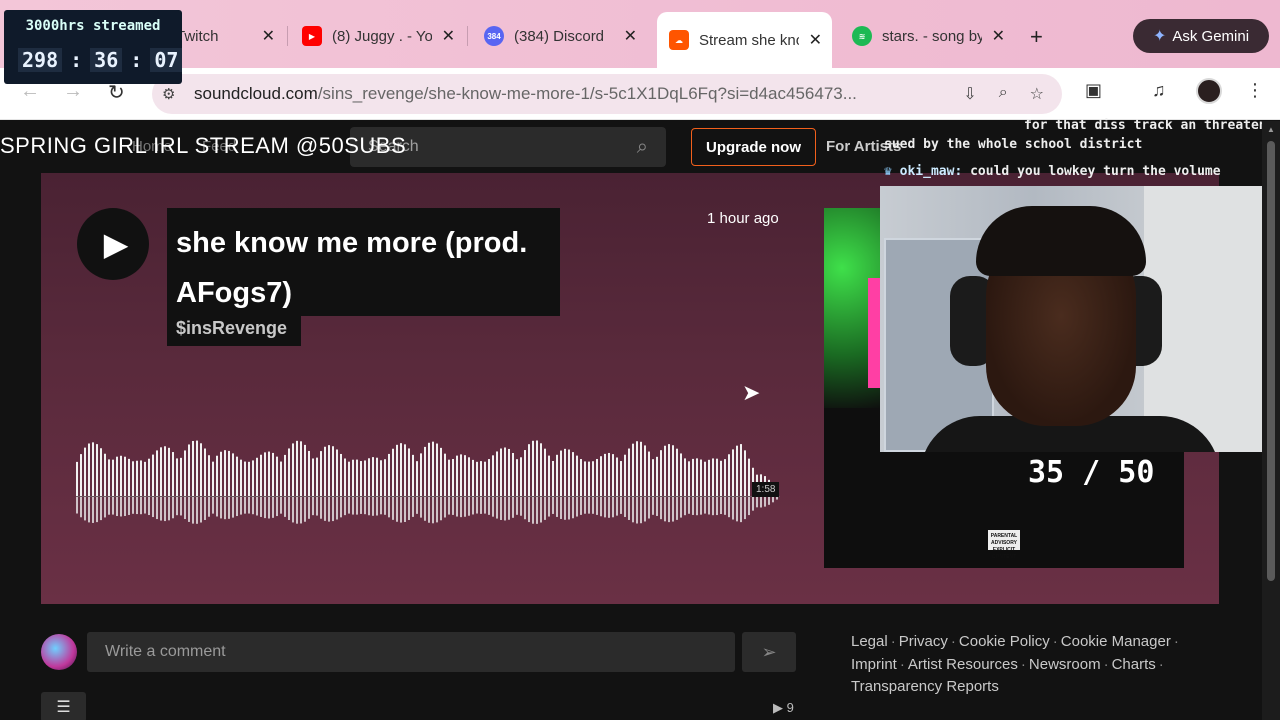 The height and width of the screenshot is (720, 1280). Describe the element at coordinates (106, 60) in the screenshot. I see `timer-minutes: 36` at that location.